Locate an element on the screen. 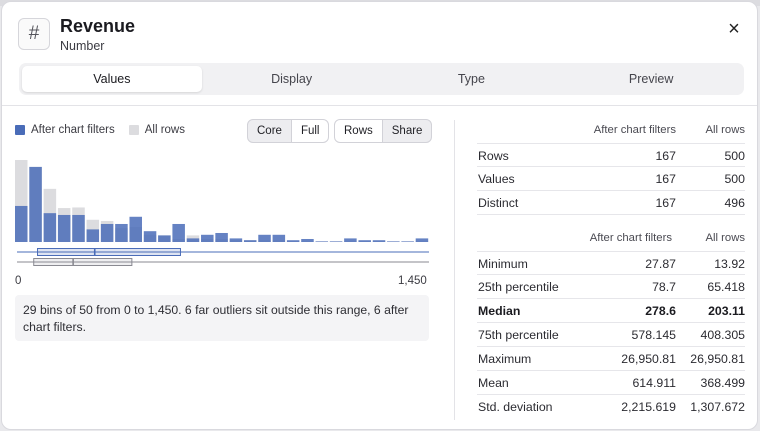 The image size is (760, 431). row-value-filtered: 614.911 is located at coordinates (654, 383).